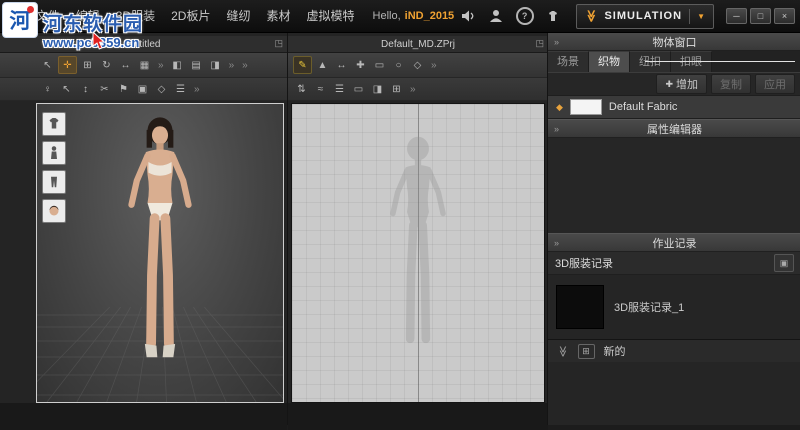 Image resolution: width=800 pixels, height=430 pixels. Describe the element at coordinates (720, 61) in the screenshot. I see `object-search-field` at that location.